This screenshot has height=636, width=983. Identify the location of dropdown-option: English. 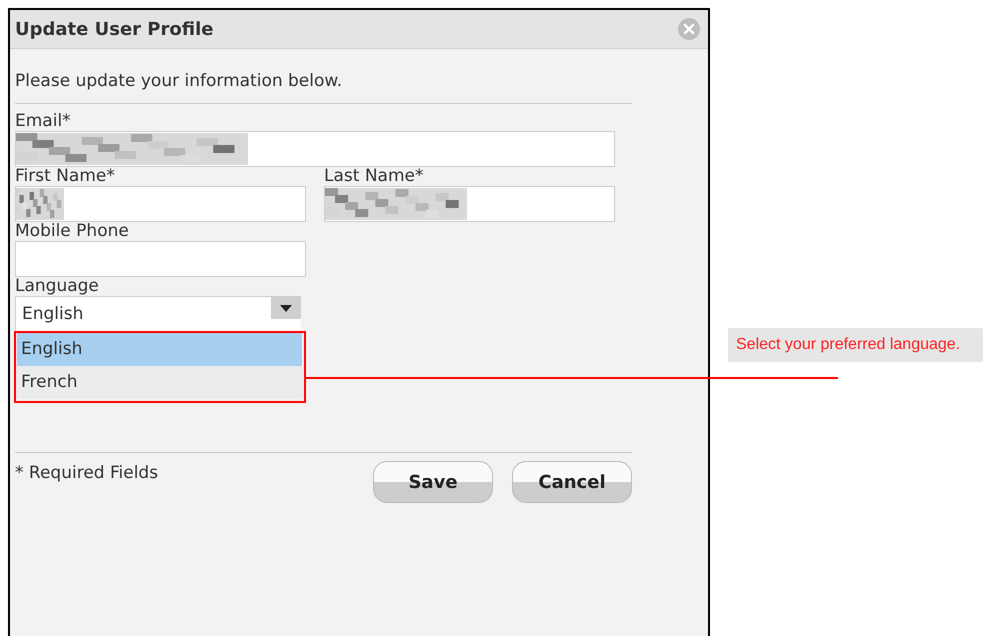
(159, 349).